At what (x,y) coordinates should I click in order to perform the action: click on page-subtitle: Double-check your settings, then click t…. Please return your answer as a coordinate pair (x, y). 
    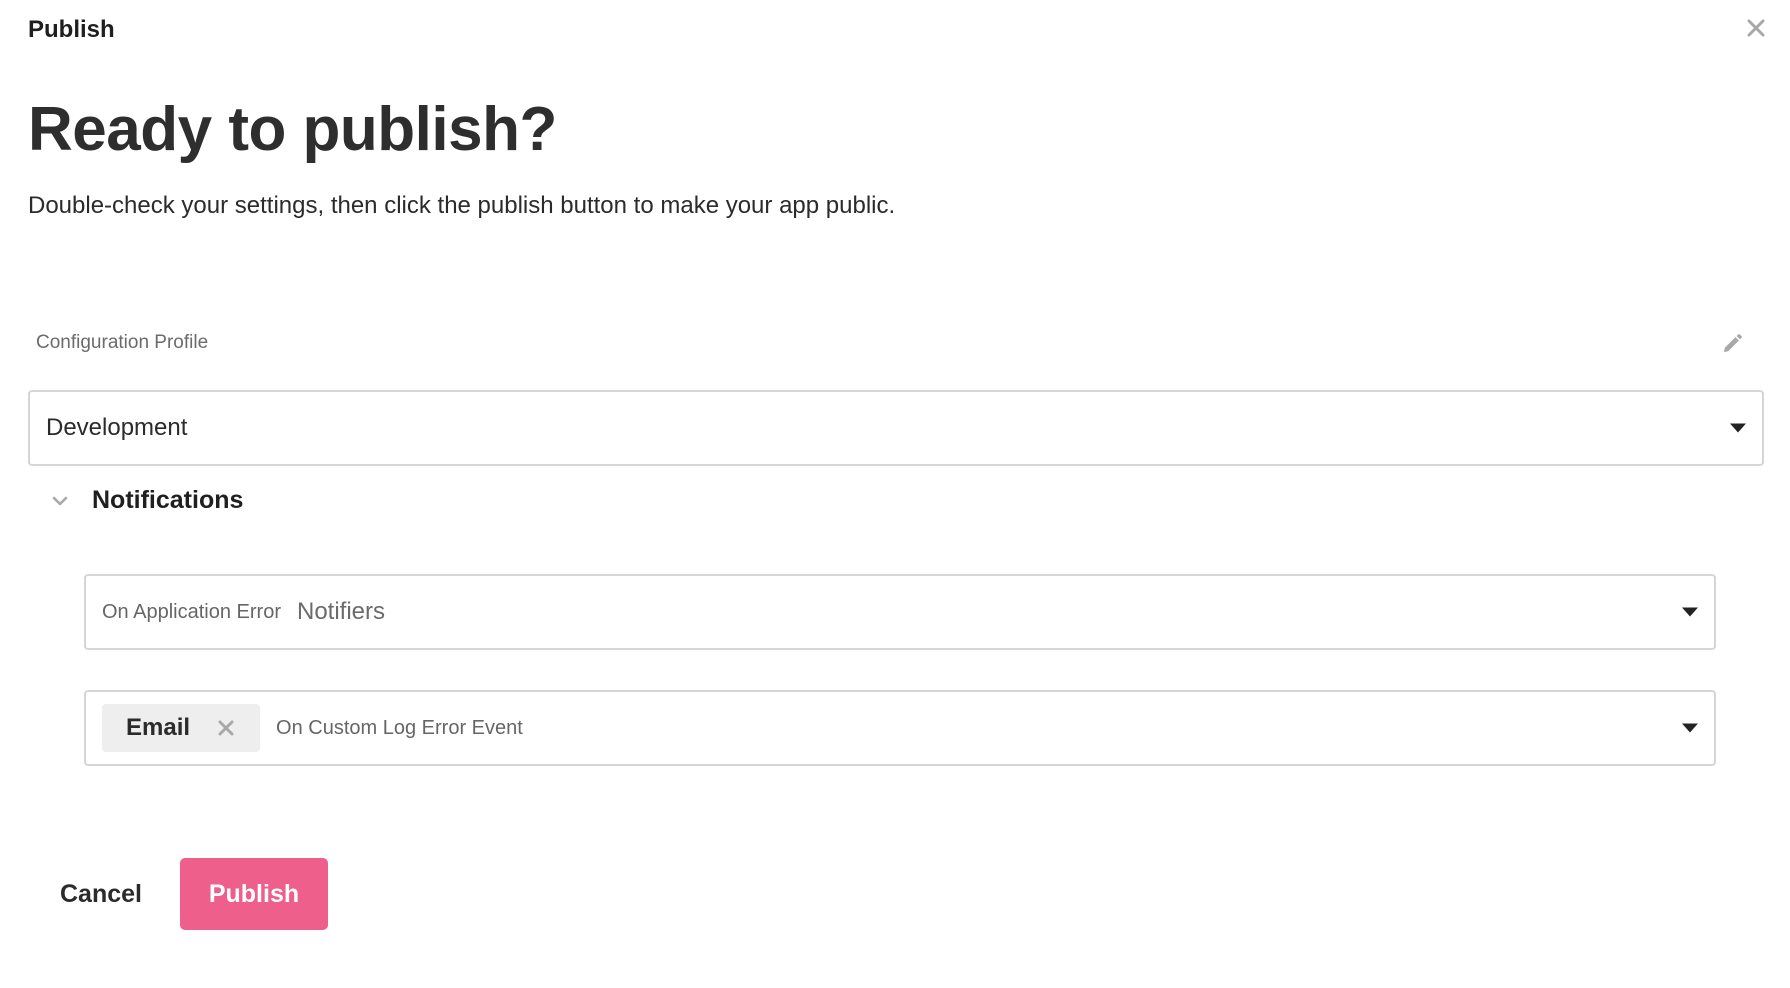
    Looking at the image, I should click on (462, 205).